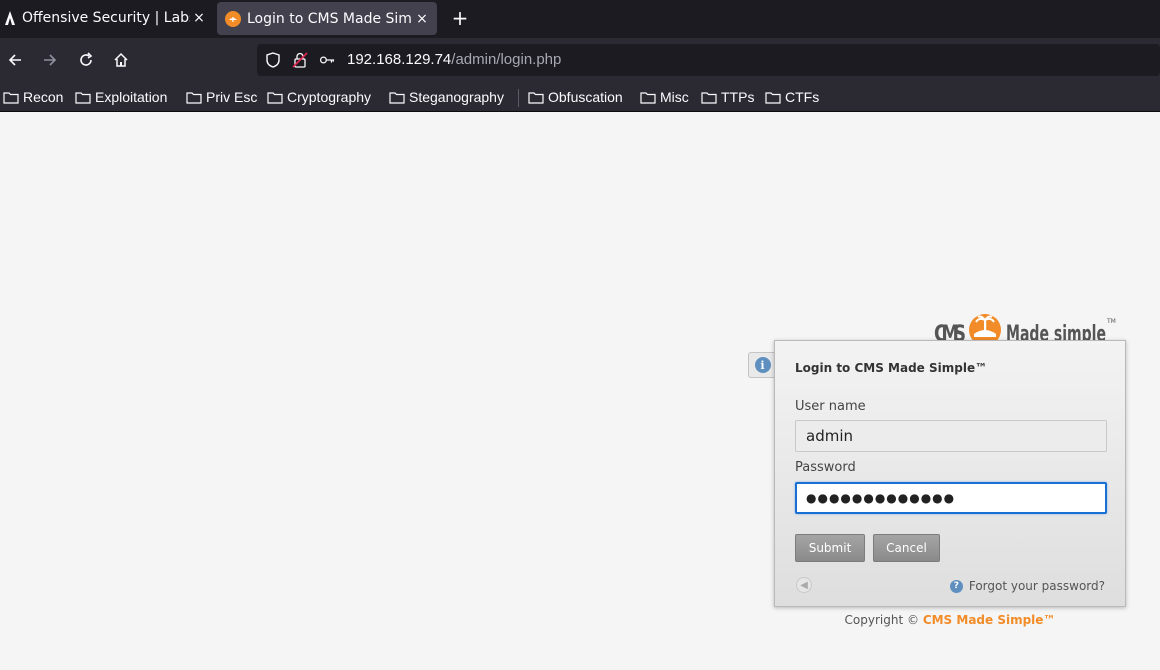  I want to click on password-field: ●●●●●●●●●●●●●, so click(951, 498).